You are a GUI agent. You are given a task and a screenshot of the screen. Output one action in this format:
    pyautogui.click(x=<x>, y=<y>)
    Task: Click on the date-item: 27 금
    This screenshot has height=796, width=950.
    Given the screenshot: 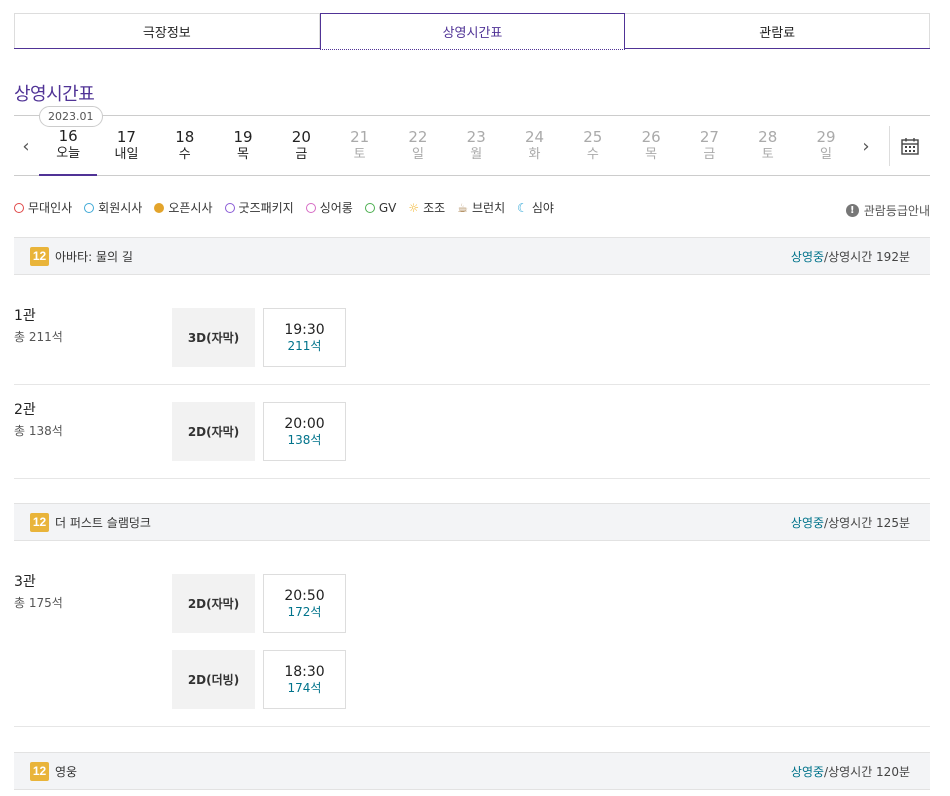 What is the action you would take?
    pyautogui.click(x=709, y=146)
    